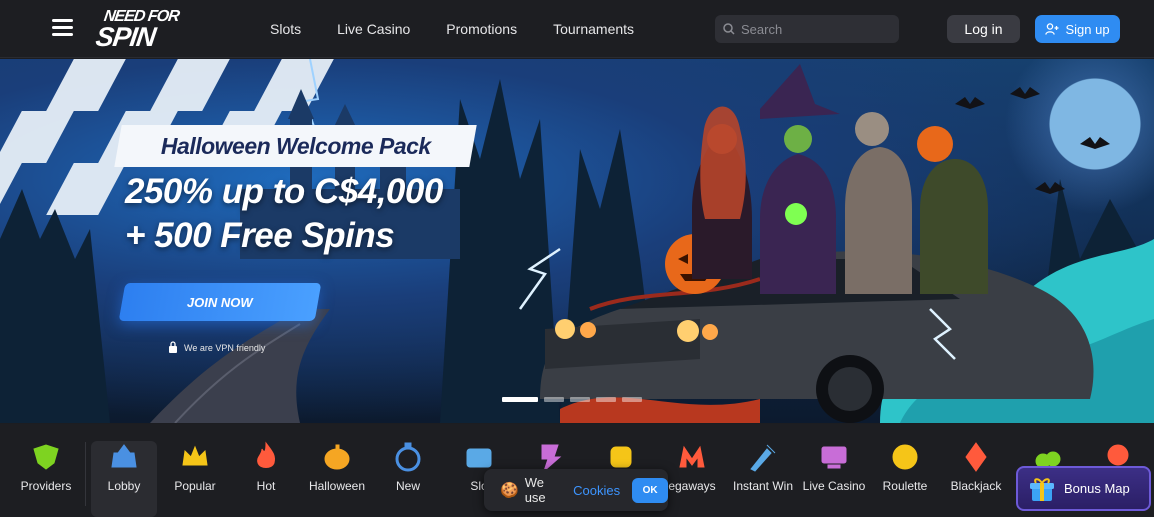  I want to click on category-live-casino: Live Casino, so click(834, 479).